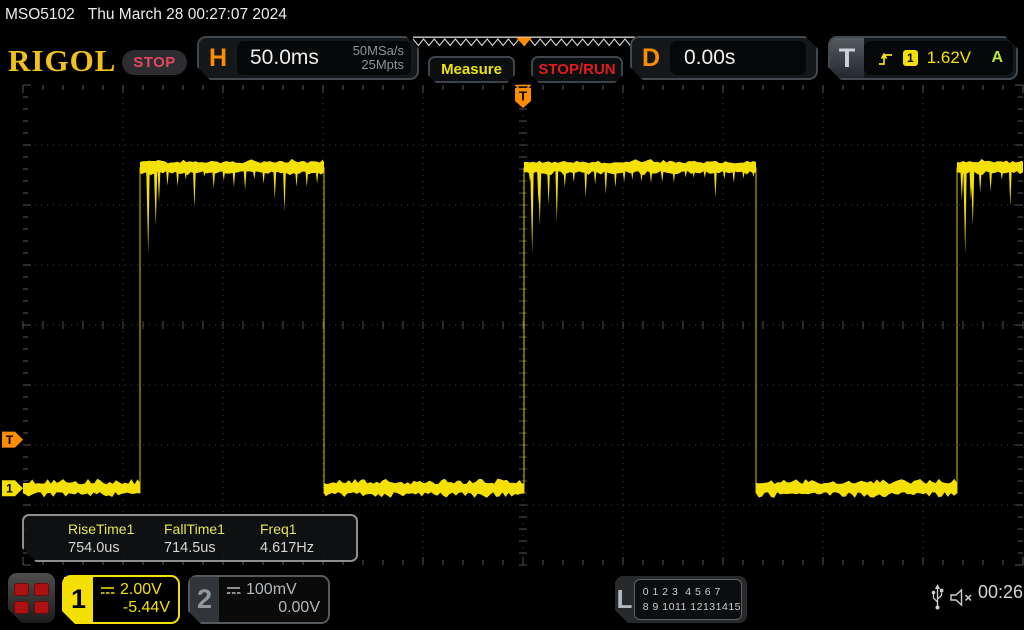  I want to click on channel1-info: 2.00V -5.44V, so click(135, 599).